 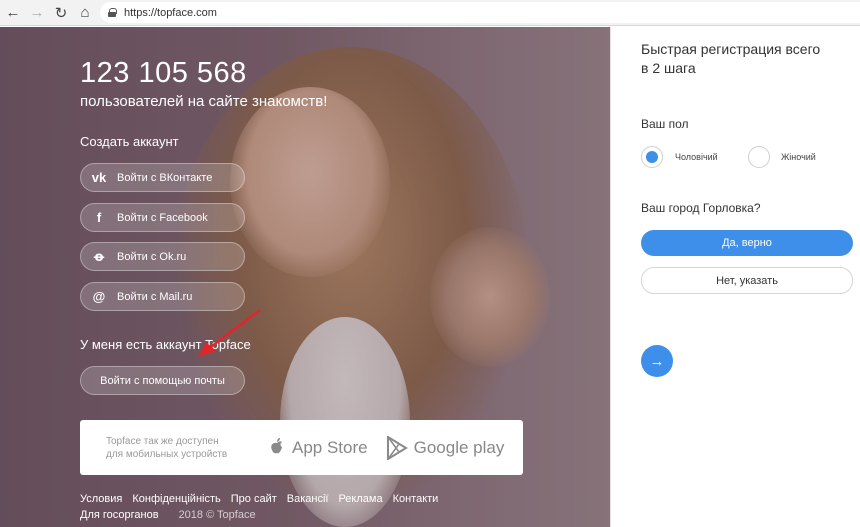 I want to click on footer-link-about: Про сайт, so click(x=254, y=499).